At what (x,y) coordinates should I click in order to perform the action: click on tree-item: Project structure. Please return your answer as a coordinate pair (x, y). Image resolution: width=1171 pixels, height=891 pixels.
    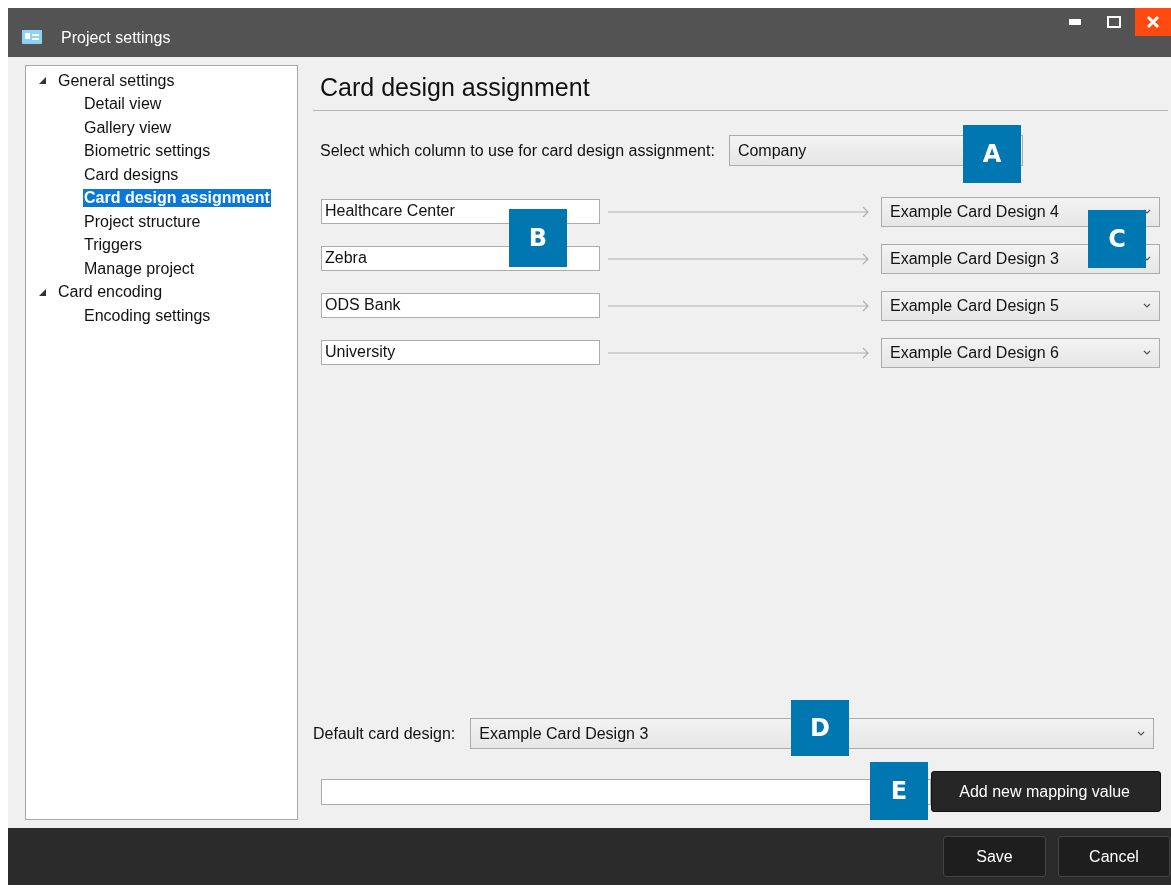
    Looking at the image, I should click on (142, 221).